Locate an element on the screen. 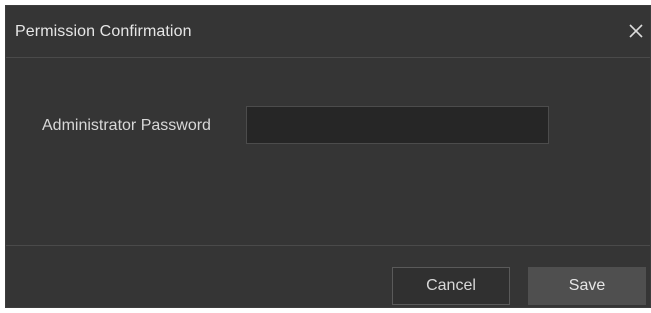 The width and height of the screenshot is (651, 313). close-icon-glyph is located at coordinates (636, 31).